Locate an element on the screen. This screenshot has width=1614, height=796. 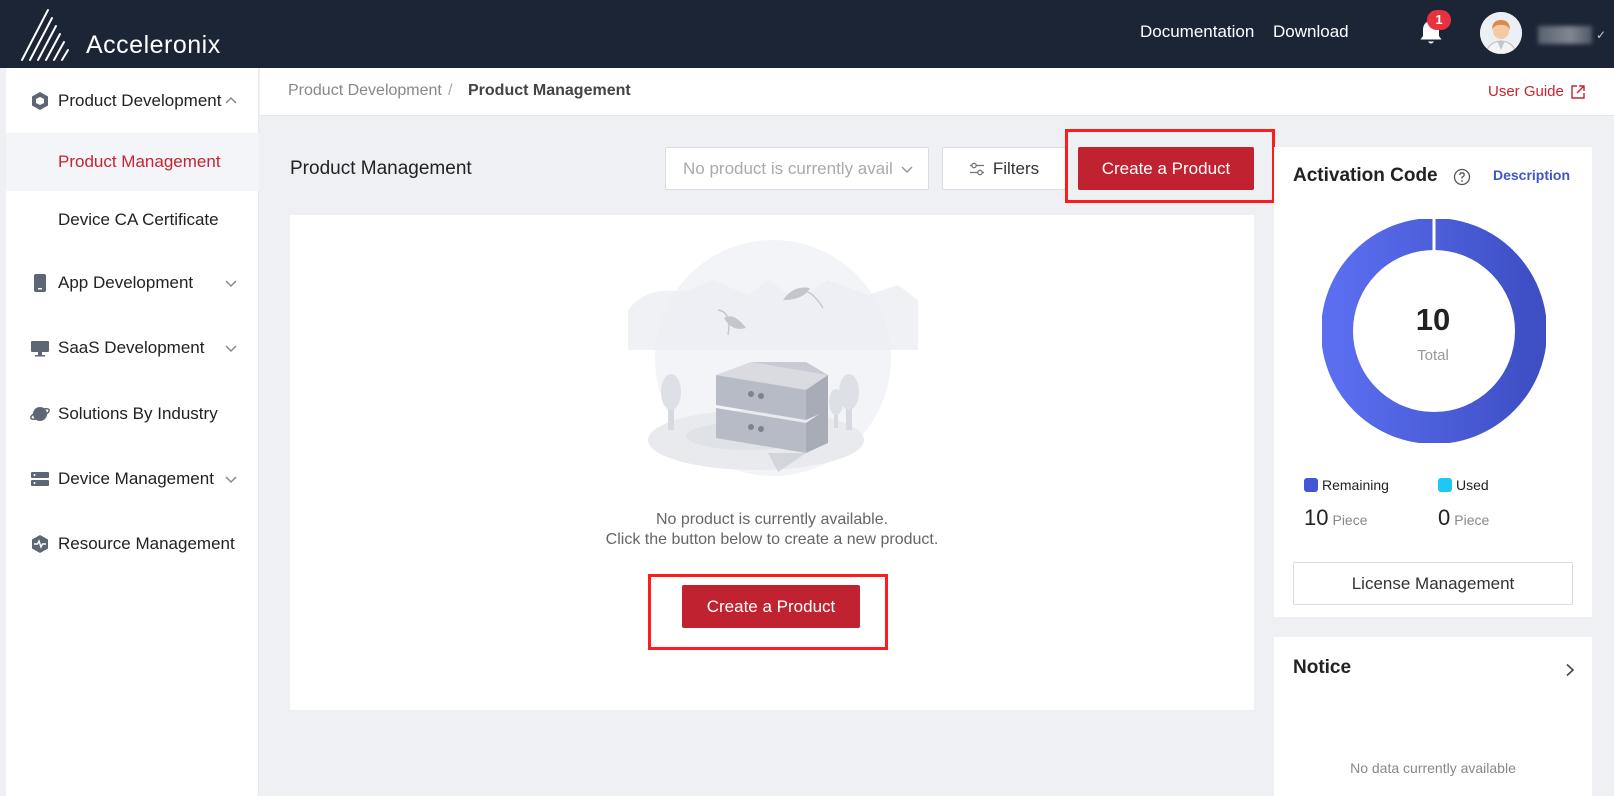
page-title: Product Management is located at coordinates (381, 168).